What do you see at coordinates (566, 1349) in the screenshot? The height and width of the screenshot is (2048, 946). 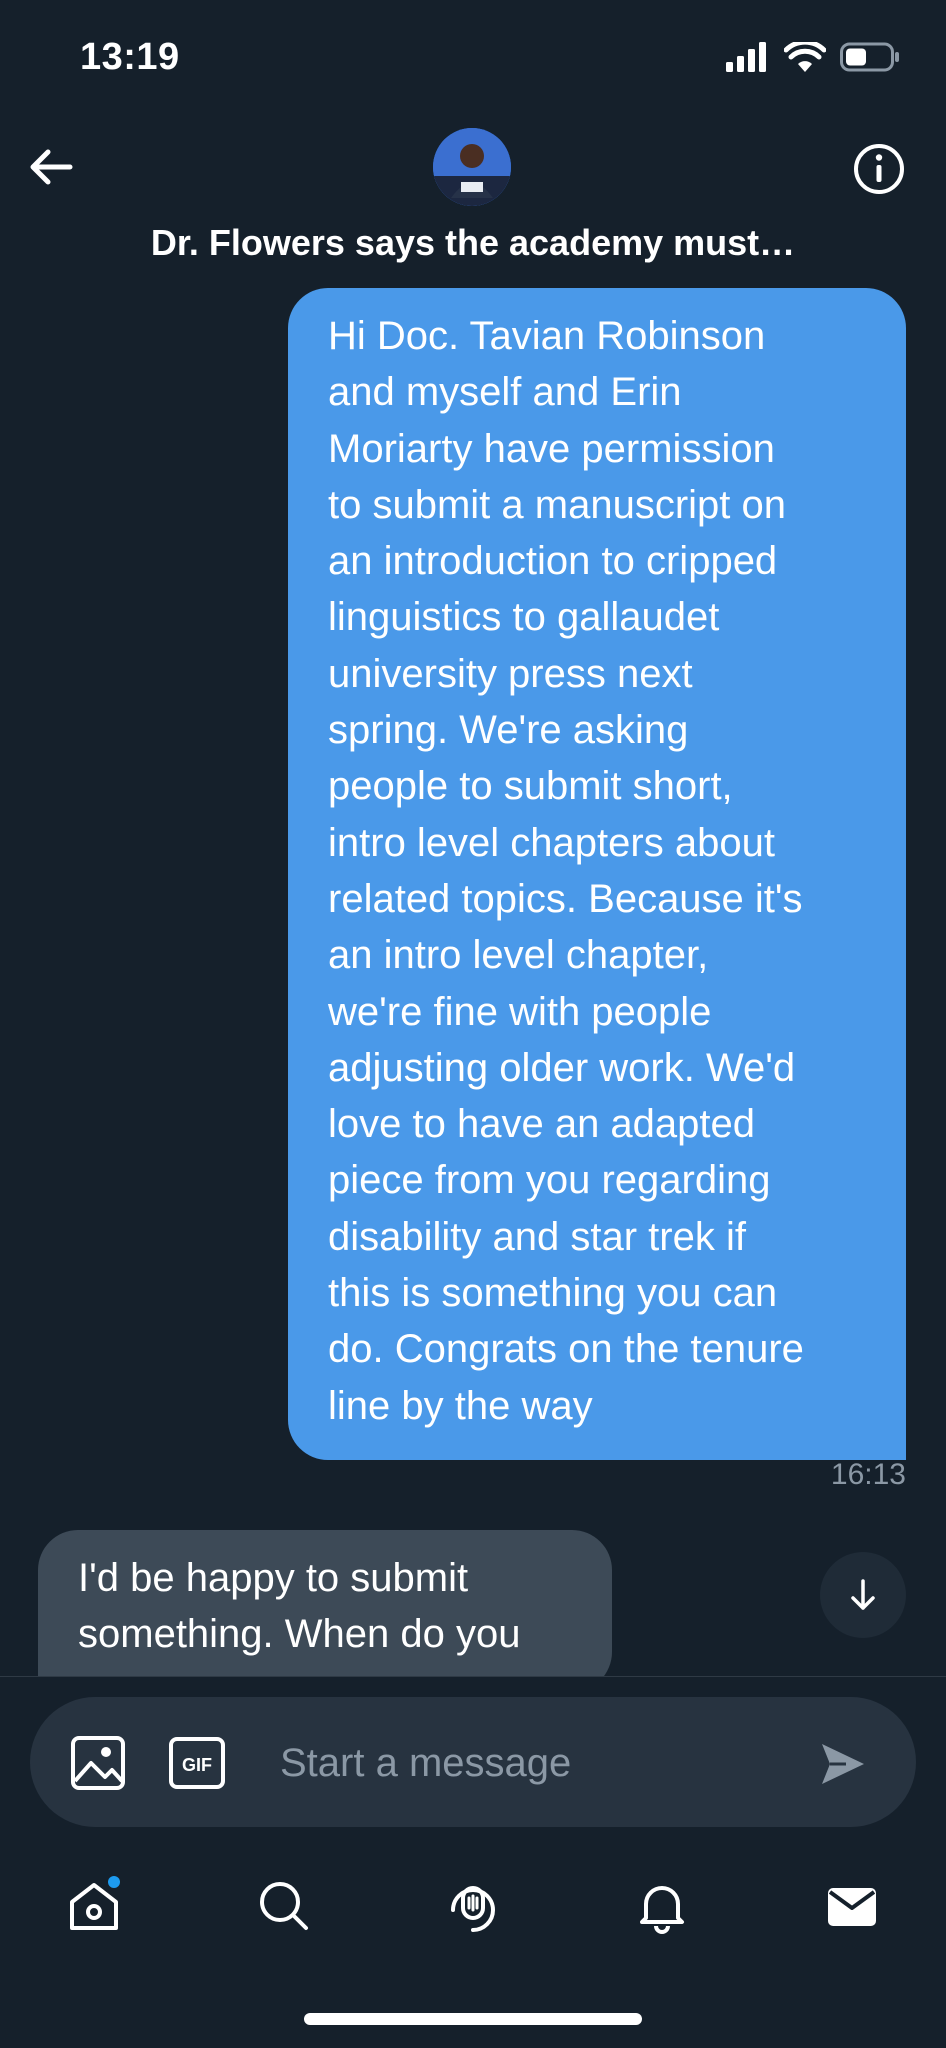 I see `message-line: do. Congrats on the tenure` at bounding box center [566, 1349].